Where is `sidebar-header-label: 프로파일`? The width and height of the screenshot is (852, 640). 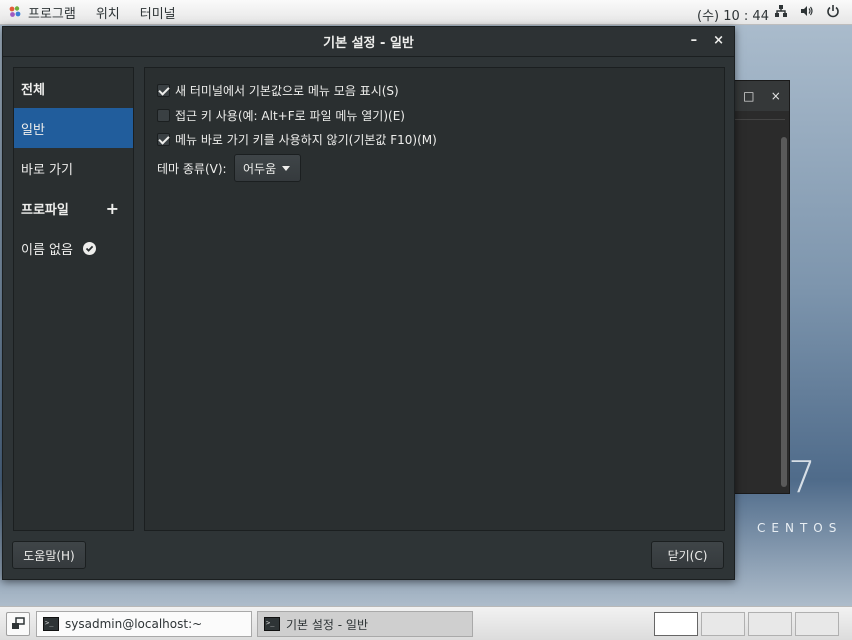
sidebar-header-label: 프로파일 is located at coordinates (45, 210).